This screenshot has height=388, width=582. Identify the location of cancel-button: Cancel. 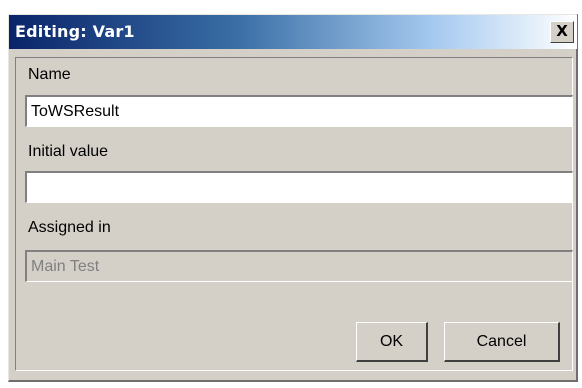
(502, 342).